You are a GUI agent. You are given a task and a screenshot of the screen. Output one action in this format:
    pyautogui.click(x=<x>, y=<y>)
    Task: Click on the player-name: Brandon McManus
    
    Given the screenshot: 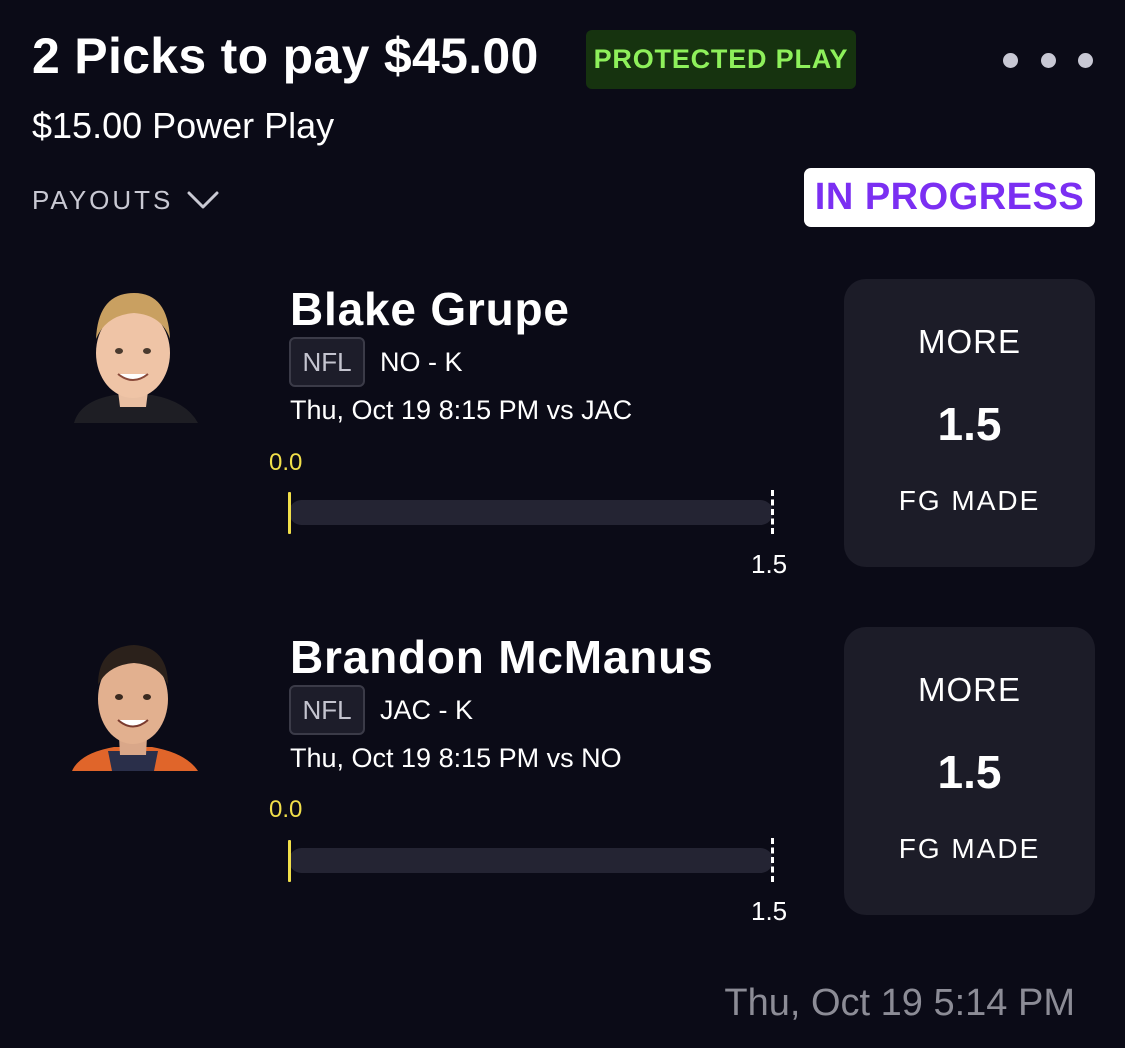 What is the action you would take?
    pyautogui.click(x=502, y=657)
    